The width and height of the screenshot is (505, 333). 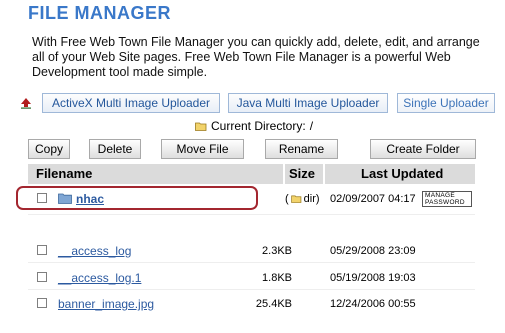 What do you see at coordinates (106, 304) in the screenshot?
I see `file-link: banner_image.jpg` at bounding box center [106, 304].